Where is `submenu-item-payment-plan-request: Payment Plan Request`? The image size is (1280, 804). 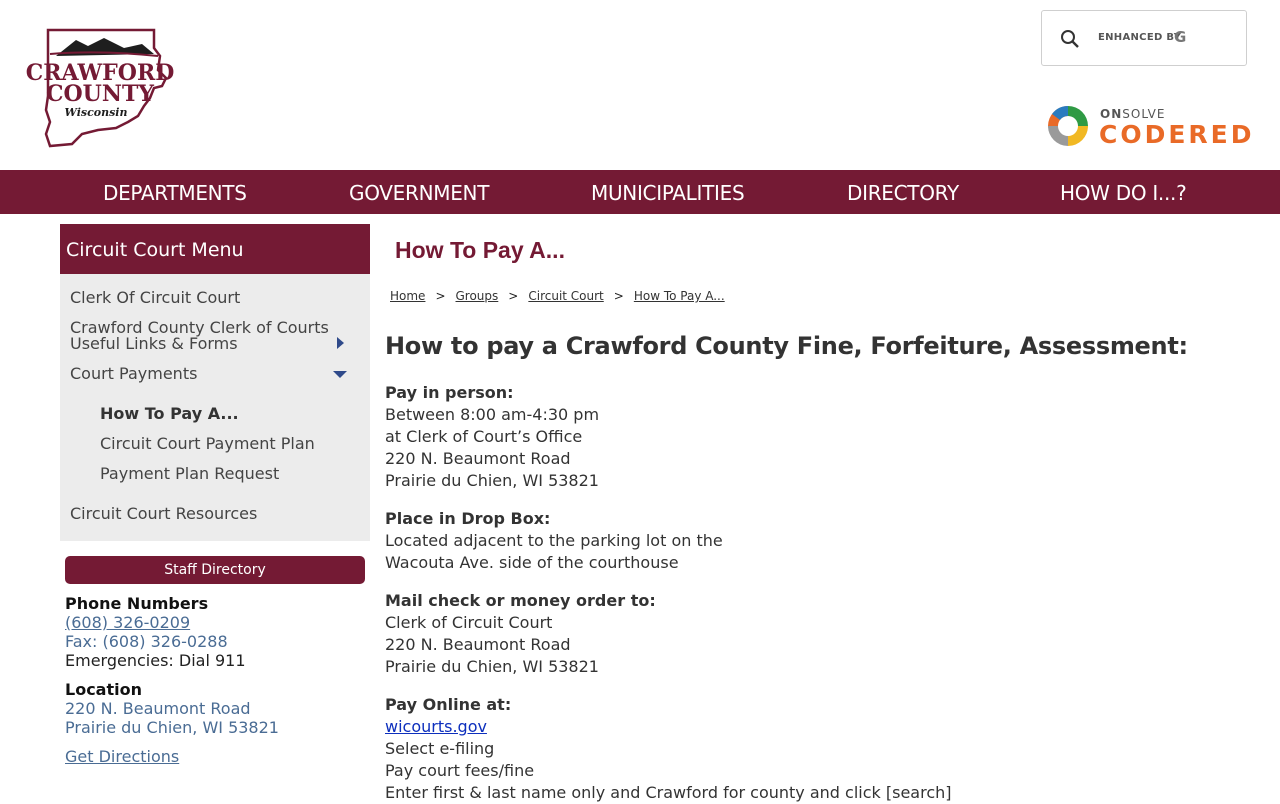
submenu-item-payment-plan-request: Payment Plan Request is located at coordinates (189, 473).